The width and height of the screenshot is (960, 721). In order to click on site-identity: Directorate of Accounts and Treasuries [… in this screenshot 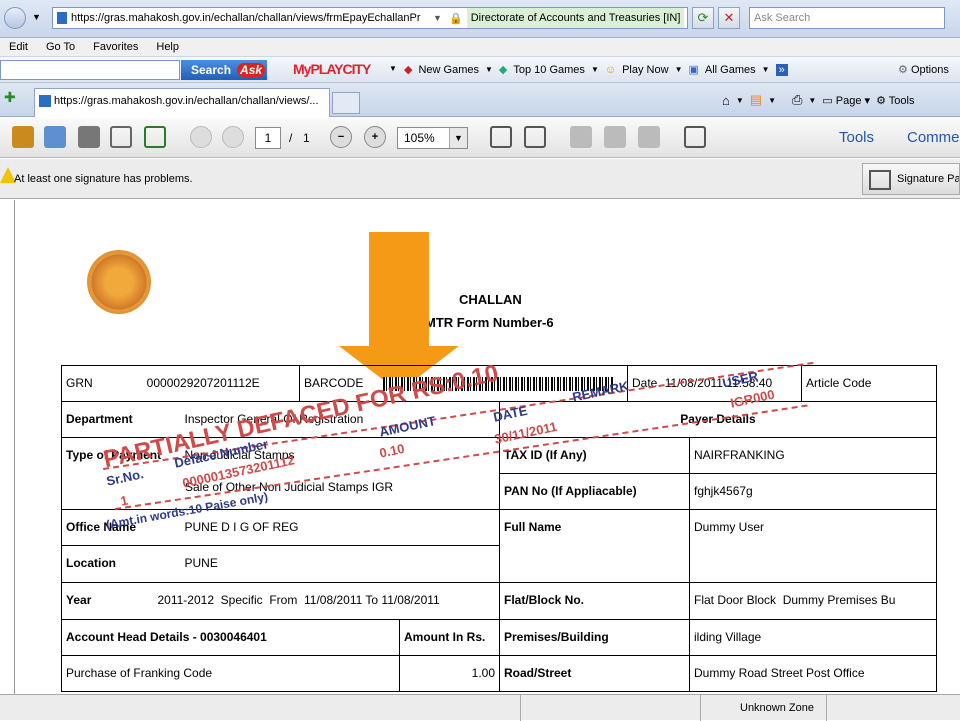, I will do `click(575, 18)`.